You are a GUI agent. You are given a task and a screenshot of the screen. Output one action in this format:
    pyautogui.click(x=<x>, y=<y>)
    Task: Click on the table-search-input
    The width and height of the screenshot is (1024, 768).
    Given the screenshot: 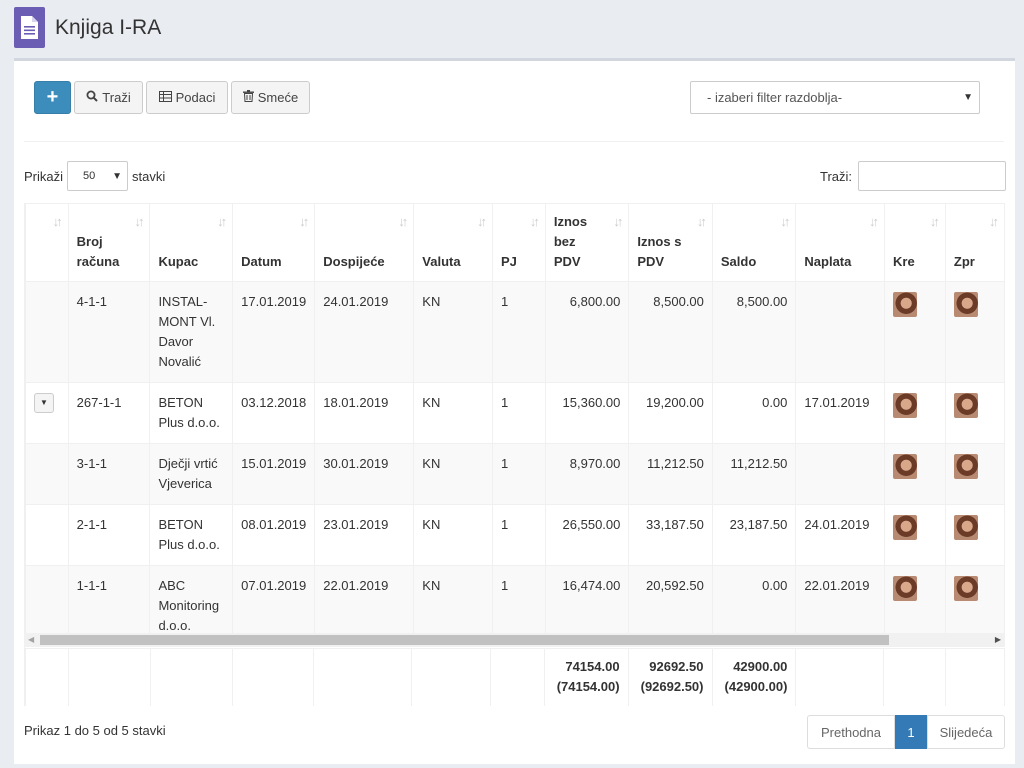 What is the action you would take?
    pyautogui.click(x=932, y=176)
    